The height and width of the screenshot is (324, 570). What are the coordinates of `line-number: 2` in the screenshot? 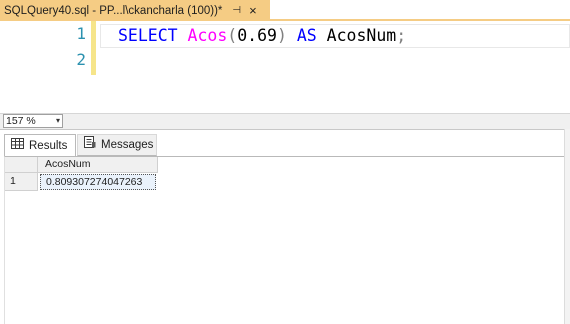 It's located at (81, 59).